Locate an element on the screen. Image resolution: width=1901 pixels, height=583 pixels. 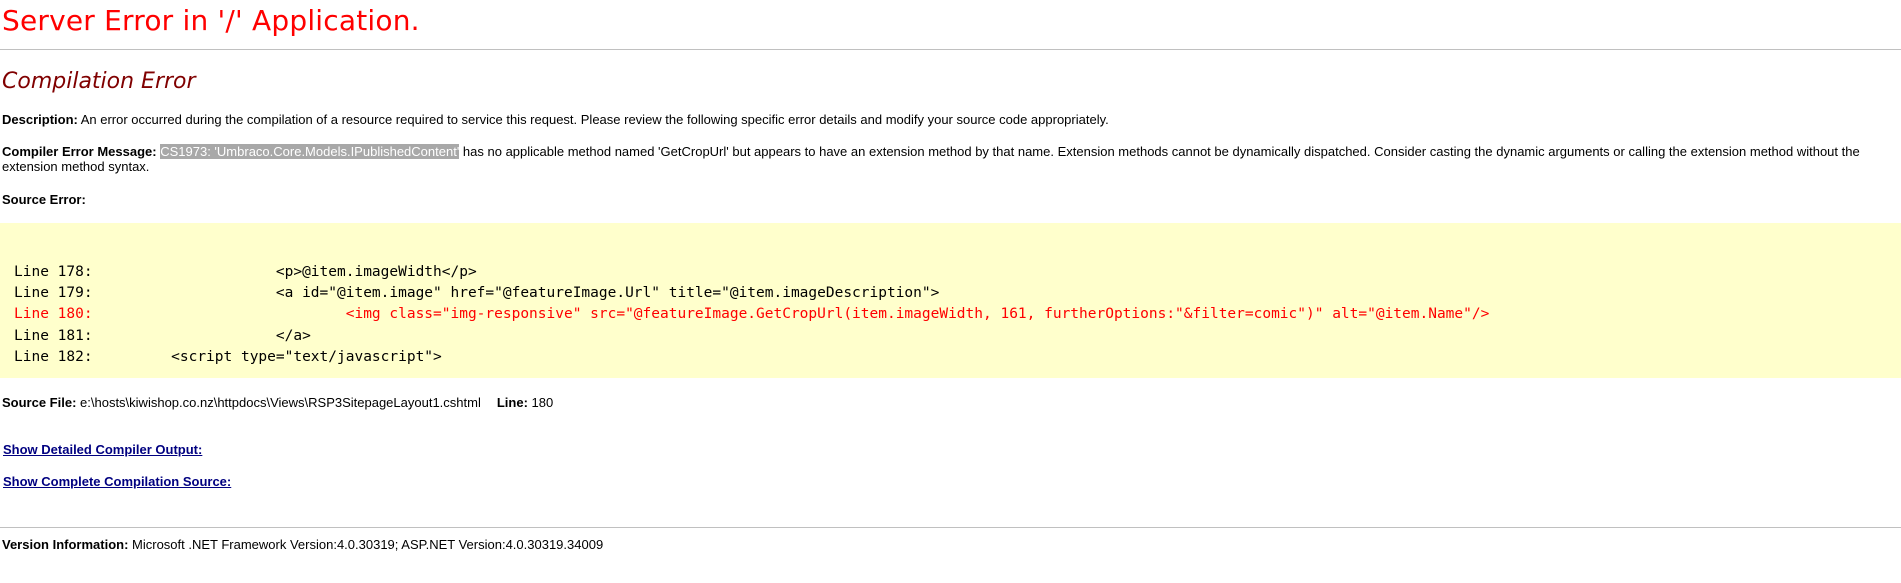
line-number: 180 is located at coordinates (540, 402).